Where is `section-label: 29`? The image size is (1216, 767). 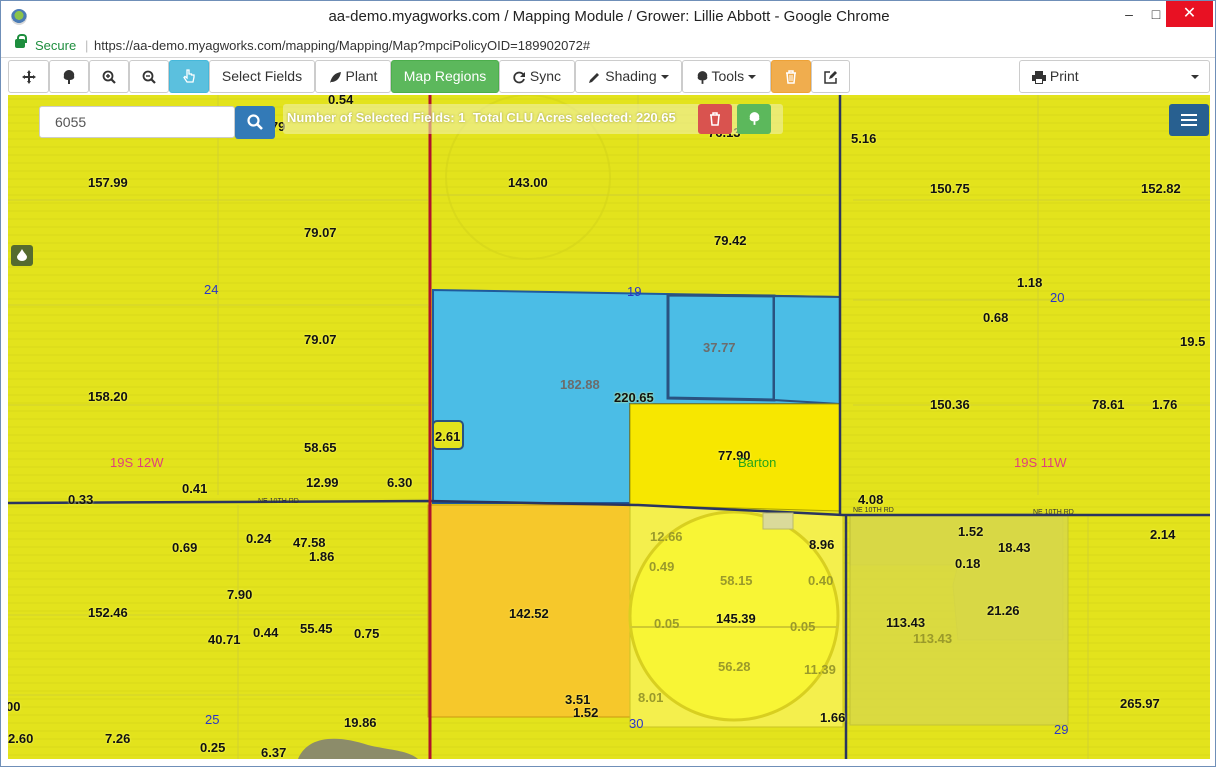 section-label: 29 is located at coordinates (1061, 729).